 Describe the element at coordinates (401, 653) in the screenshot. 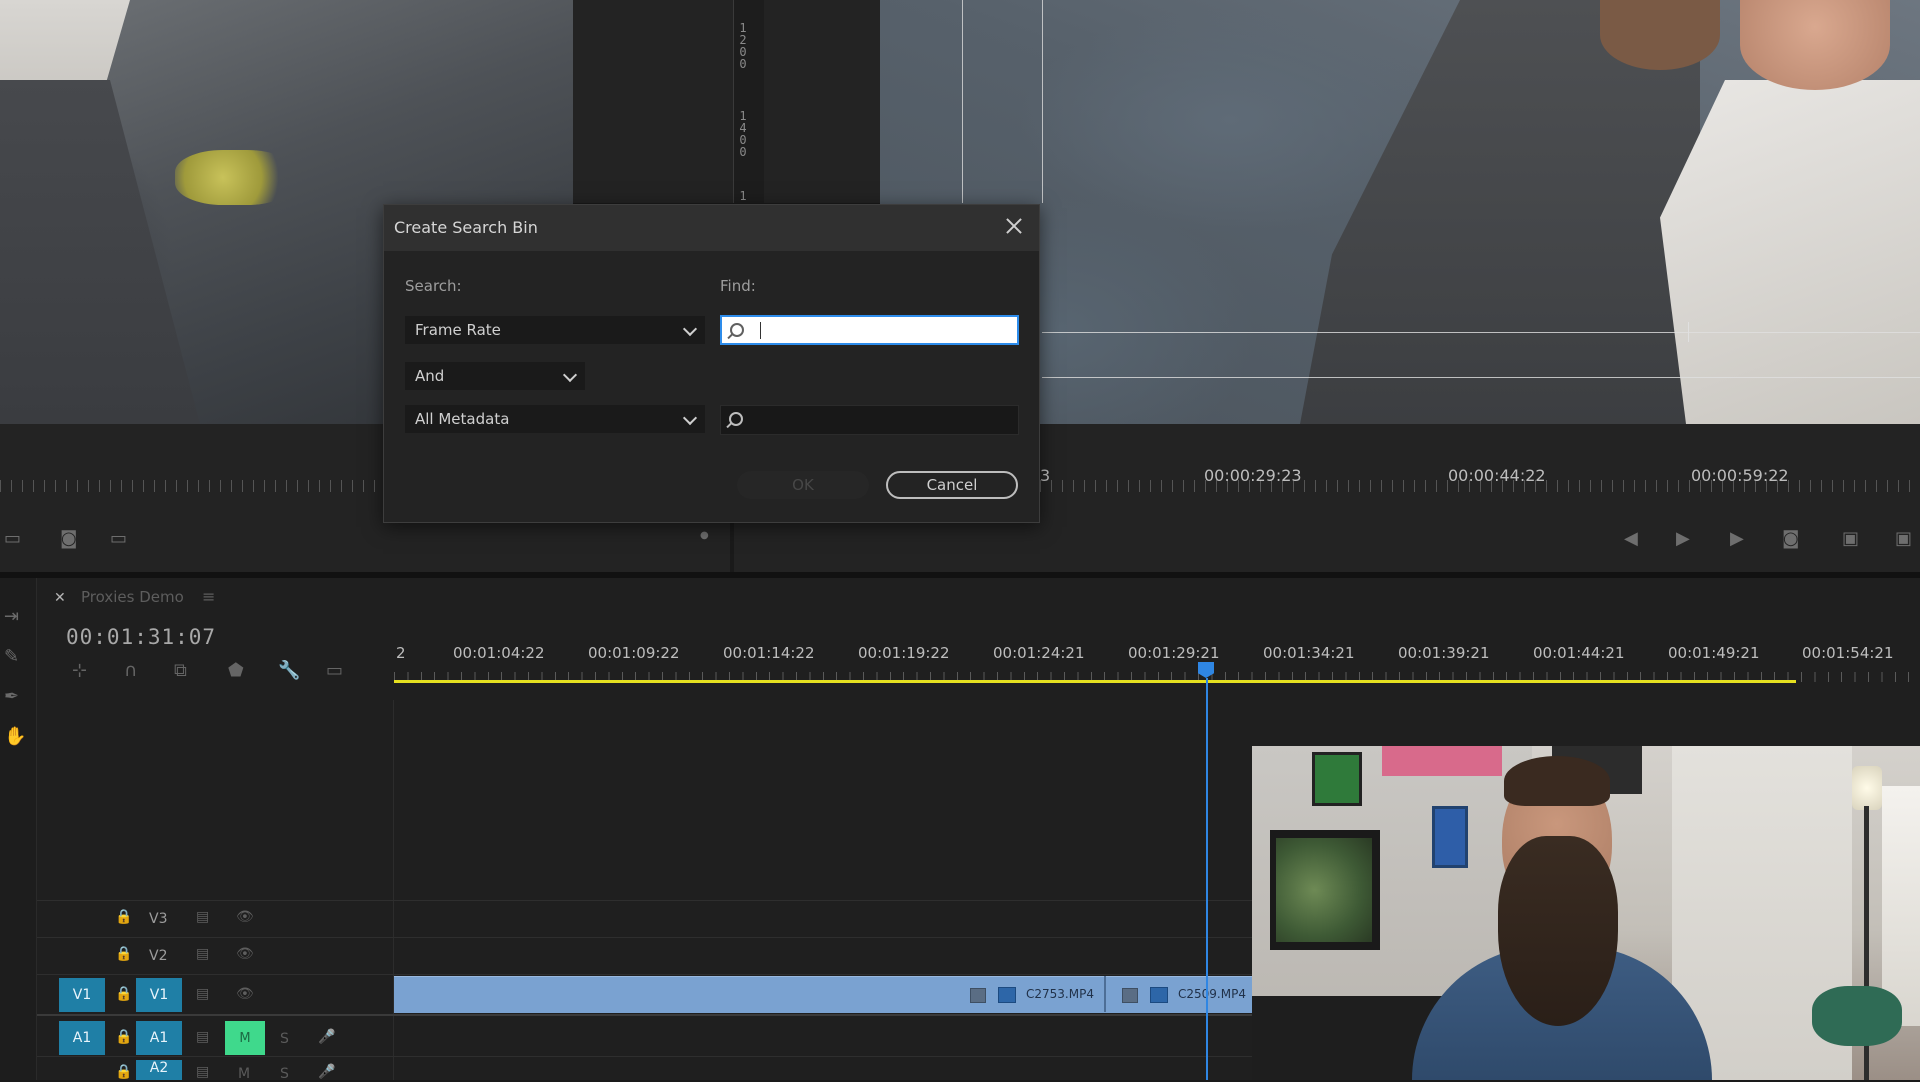

I see `ruler-label-first: 2` at that location.